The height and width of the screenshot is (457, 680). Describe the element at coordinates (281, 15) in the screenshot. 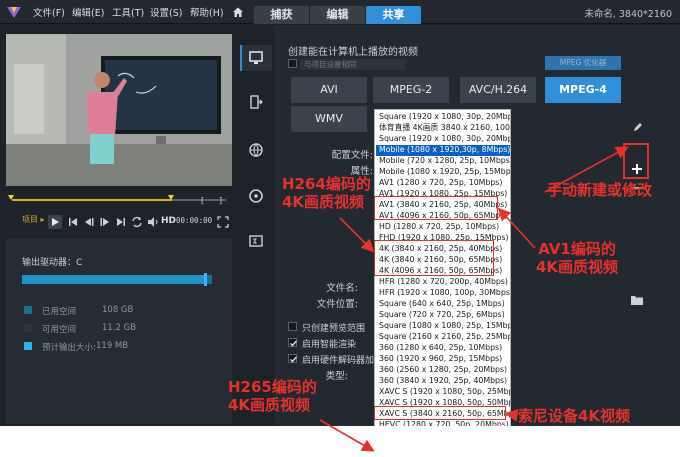

I see `tab-capture: 捕获` at that location.